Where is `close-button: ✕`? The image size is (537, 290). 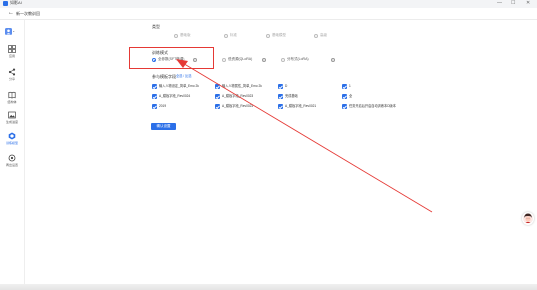
close-button: ✕ is located at coordinates (528, 3).